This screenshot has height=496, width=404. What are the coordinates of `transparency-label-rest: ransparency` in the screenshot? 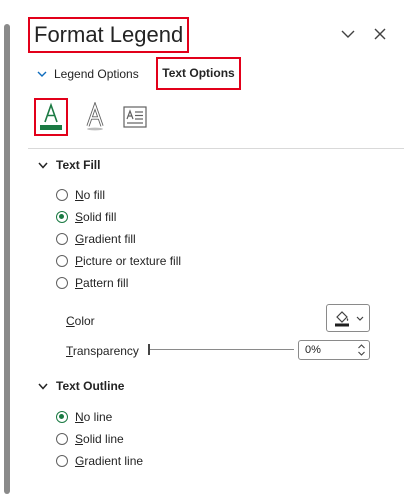 It's located at (105, 351).